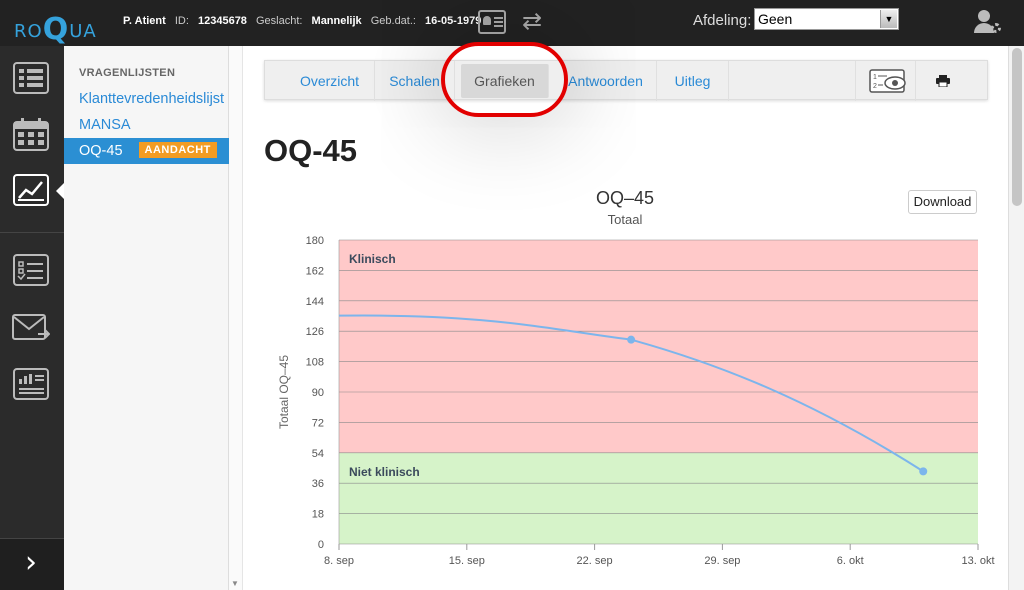 This screenshot has height=590, width=1024. Describe the element at coordinates (336, 21) in the screenshot. I see `patient-gender: Mannelijk` at that location.